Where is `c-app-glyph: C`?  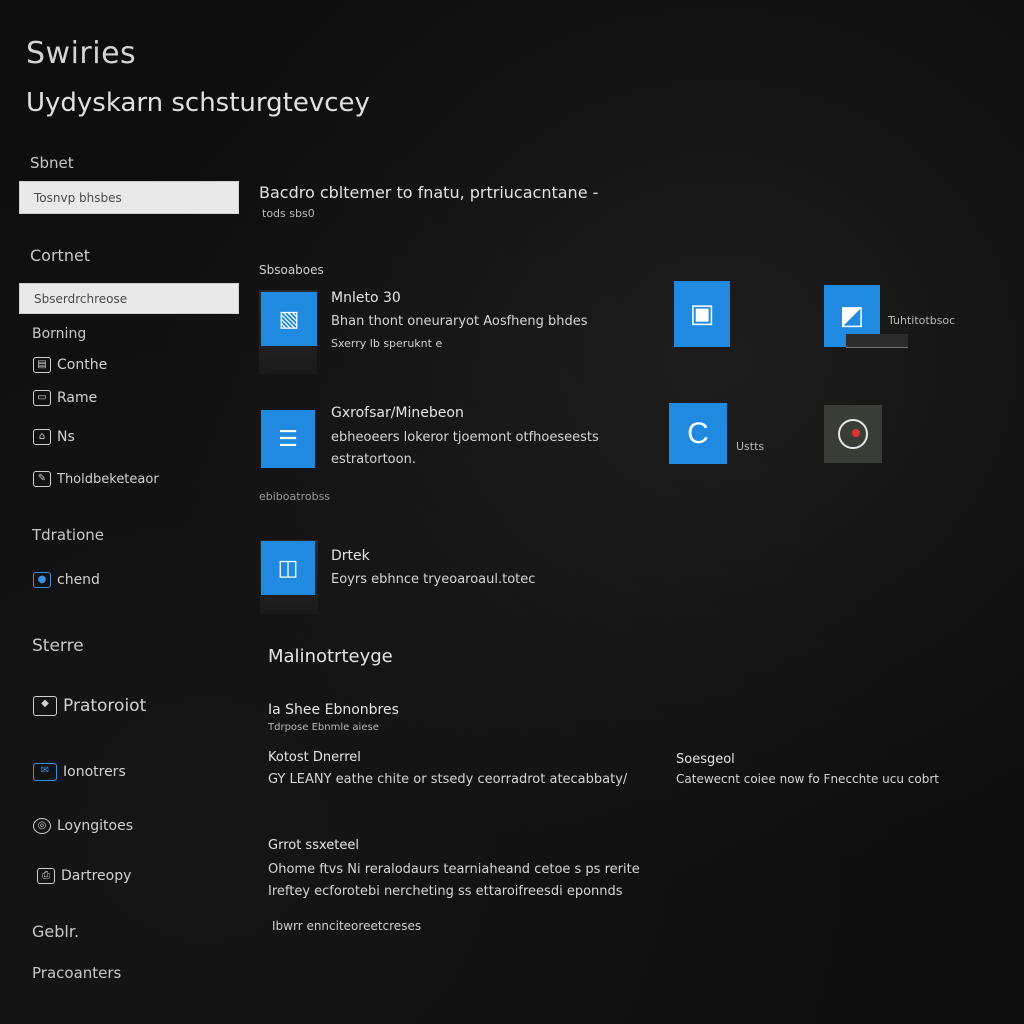
c-app-glyph: C is located at coordinates (698, 433).